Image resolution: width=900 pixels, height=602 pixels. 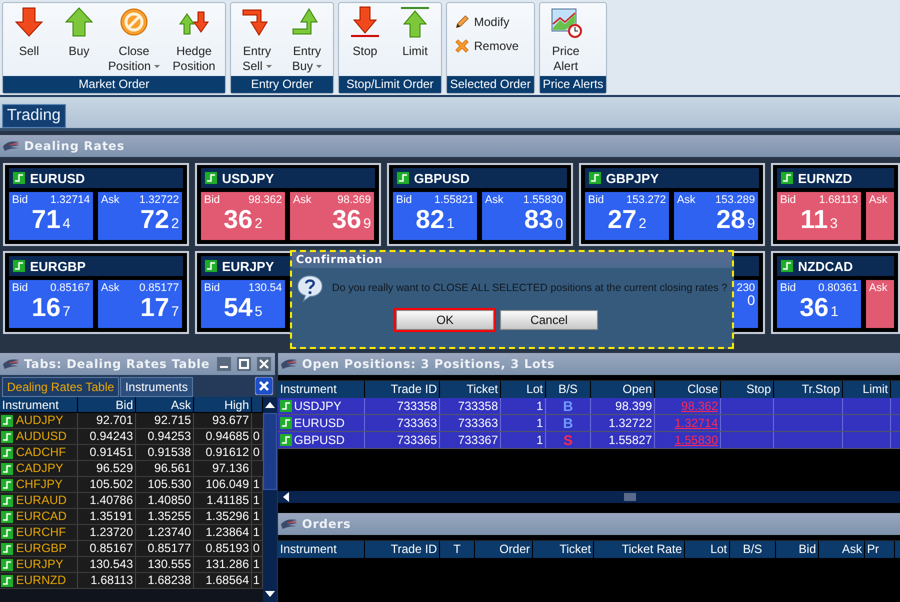 What do you see at coordinates (40, 564) in the screenshot?
I see `instrument-name: EURJPY` at bounding box center [40, 564].